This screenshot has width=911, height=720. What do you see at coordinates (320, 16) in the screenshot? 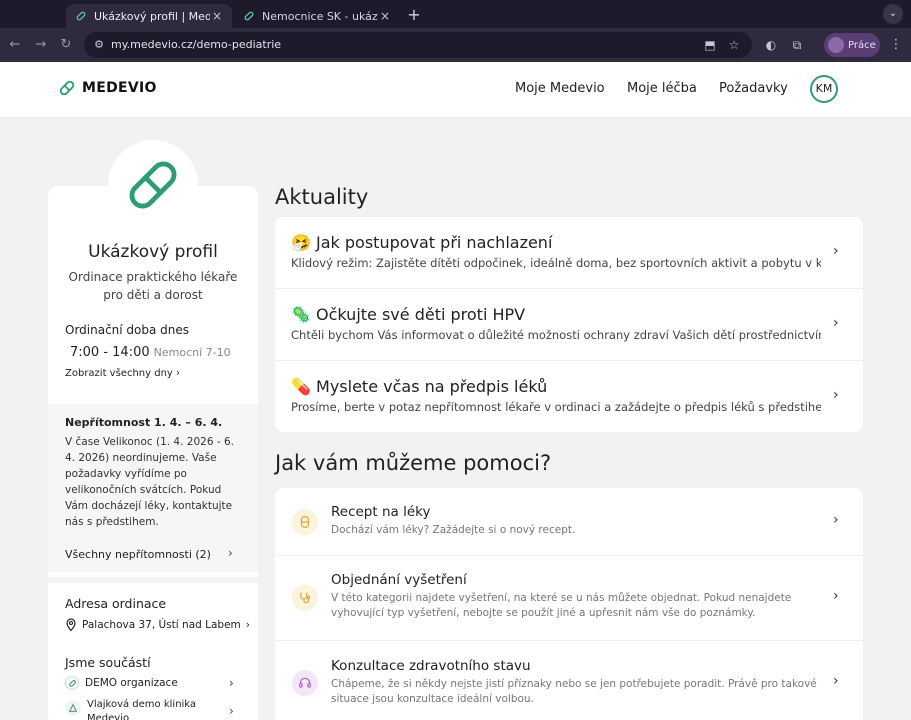
I see `tab-label: Nemocnice SK - ukázkový pr` at bounding box center [320, 16].